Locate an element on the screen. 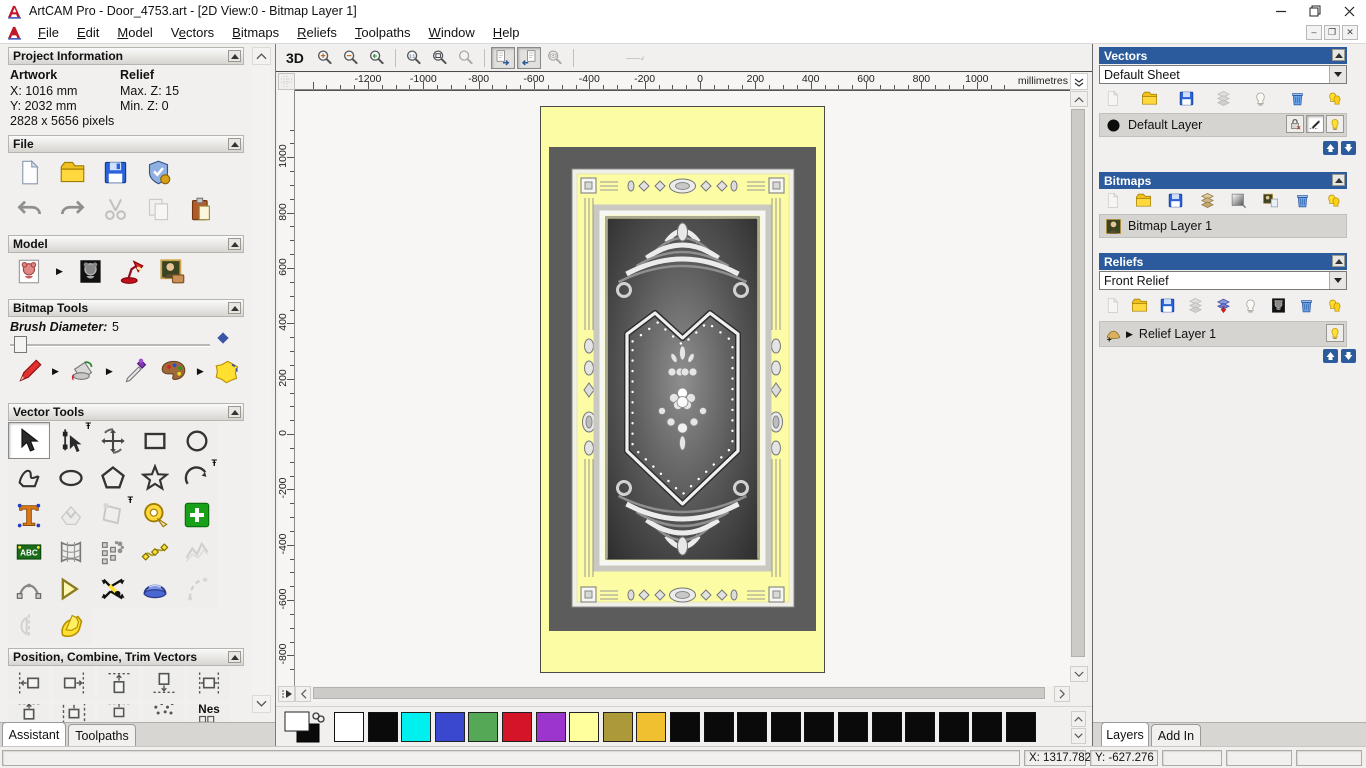 The width and height of the screenshot is (1366, 768). rectangle-tool-button is located at coordinates (155, 440).